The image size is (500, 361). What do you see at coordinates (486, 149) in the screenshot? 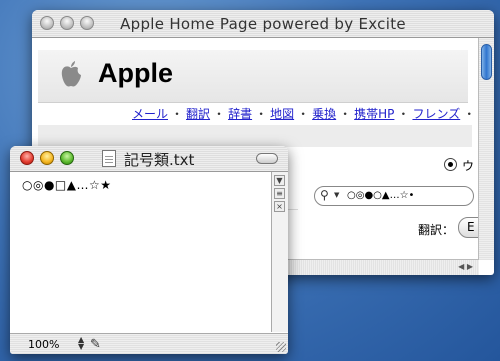
I see `browser-vertical-scrollbar` at bounding box center [486, 149].